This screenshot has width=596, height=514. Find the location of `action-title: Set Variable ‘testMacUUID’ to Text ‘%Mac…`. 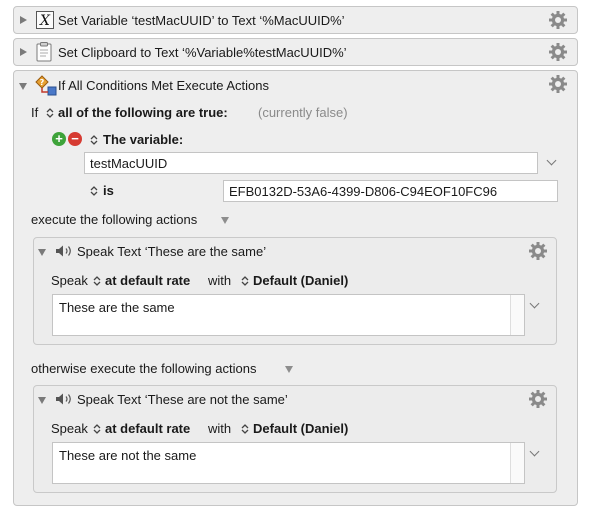

action-title: Set Variable ‘testMacUUID’ to Text ‘%Mac… is located at coordinates (201, 20).